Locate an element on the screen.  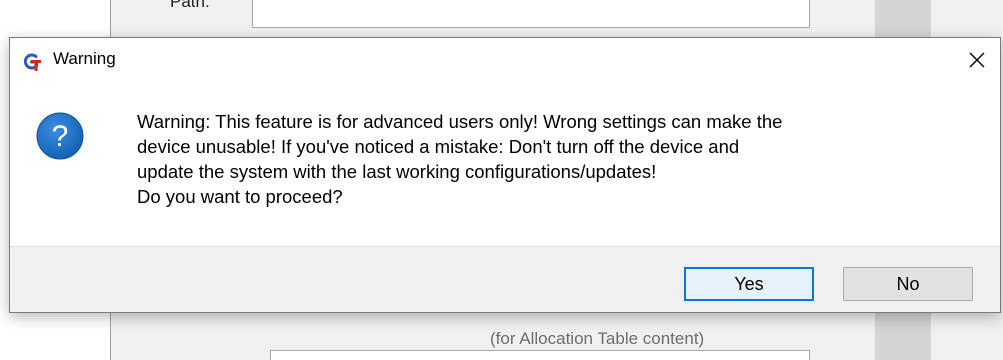
close-button is located at coordinates (977, 60).